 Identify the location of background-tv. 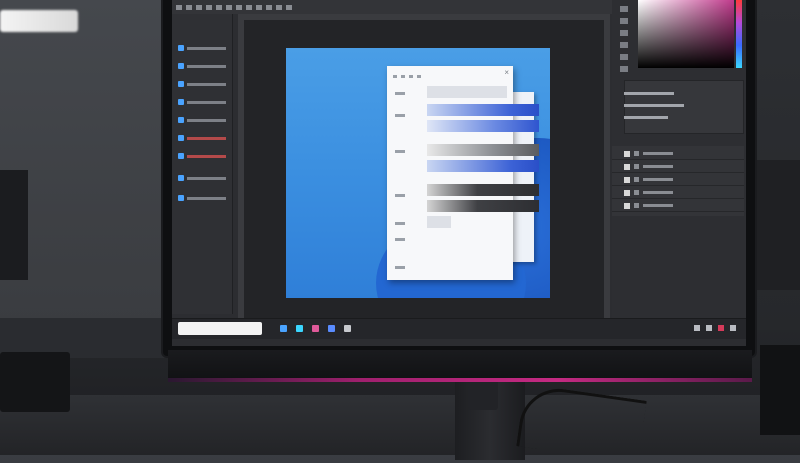
(14, 225).